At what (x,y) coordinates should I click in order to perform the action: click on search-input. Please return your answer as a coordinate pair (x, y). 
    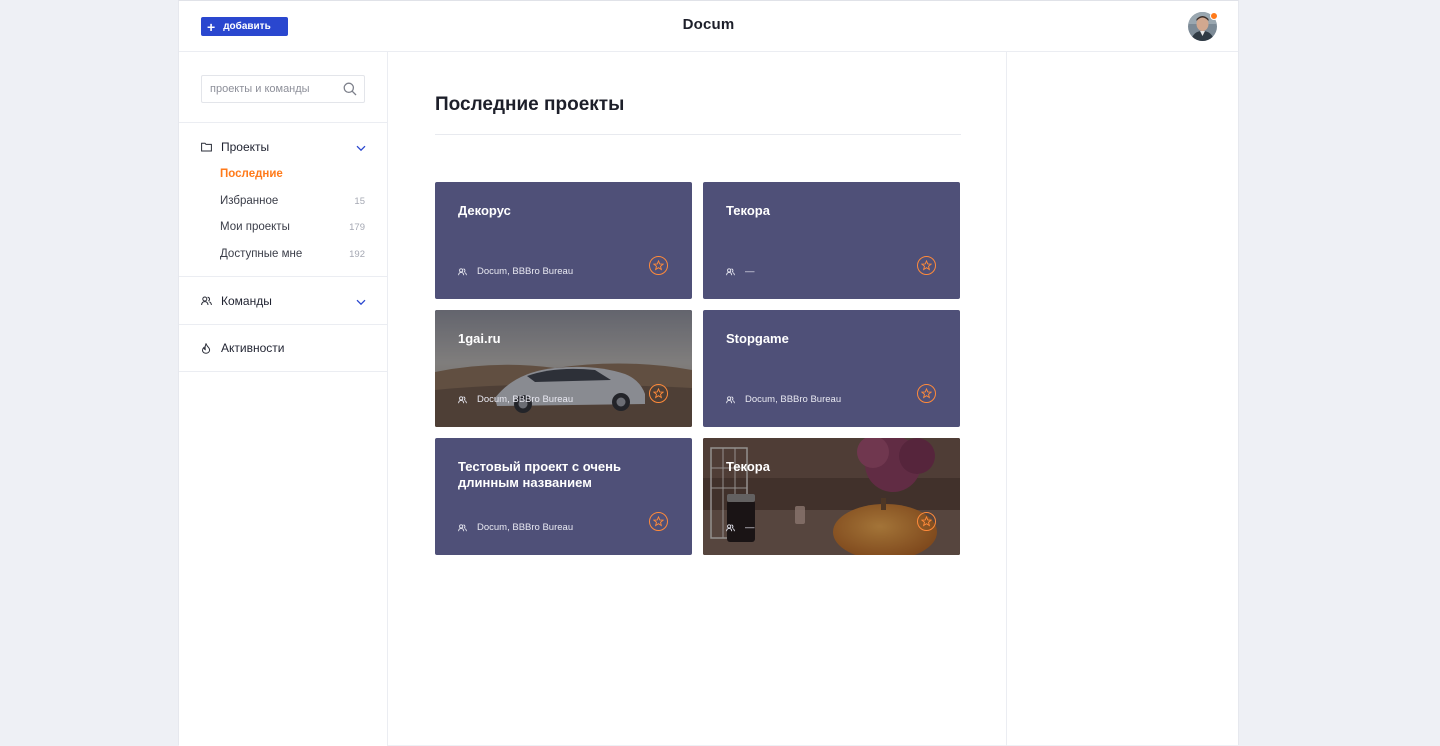
    Looking at the image, I should click on (273, 89).